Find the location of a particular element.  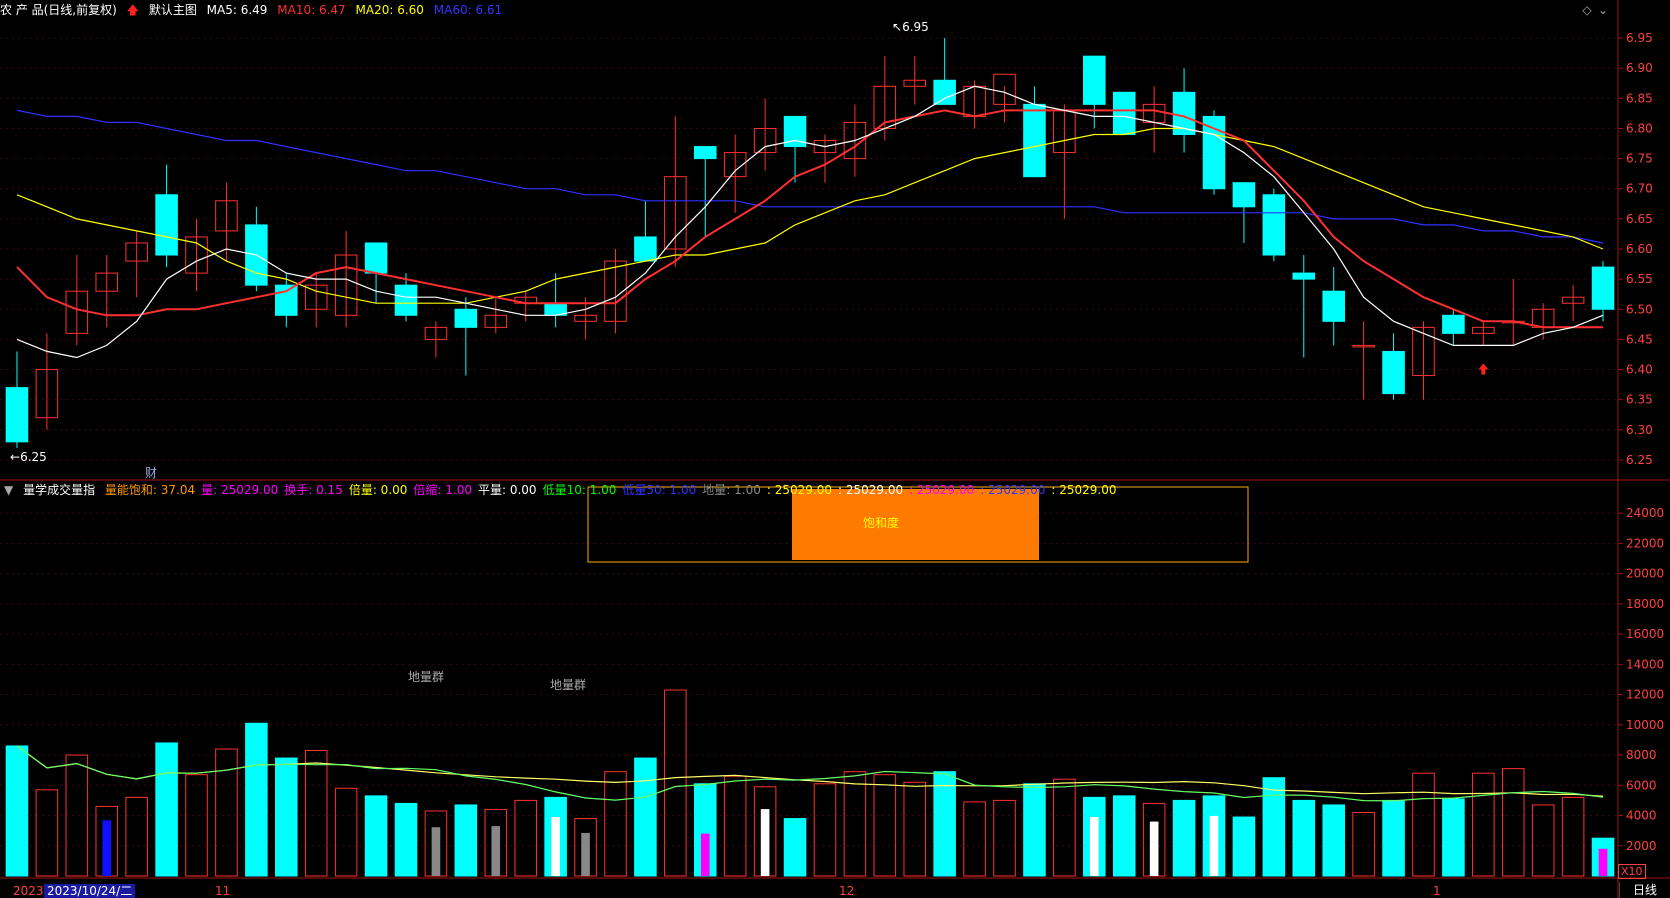

low-price-label: ←6.25 is located at coordinates (28, 457).